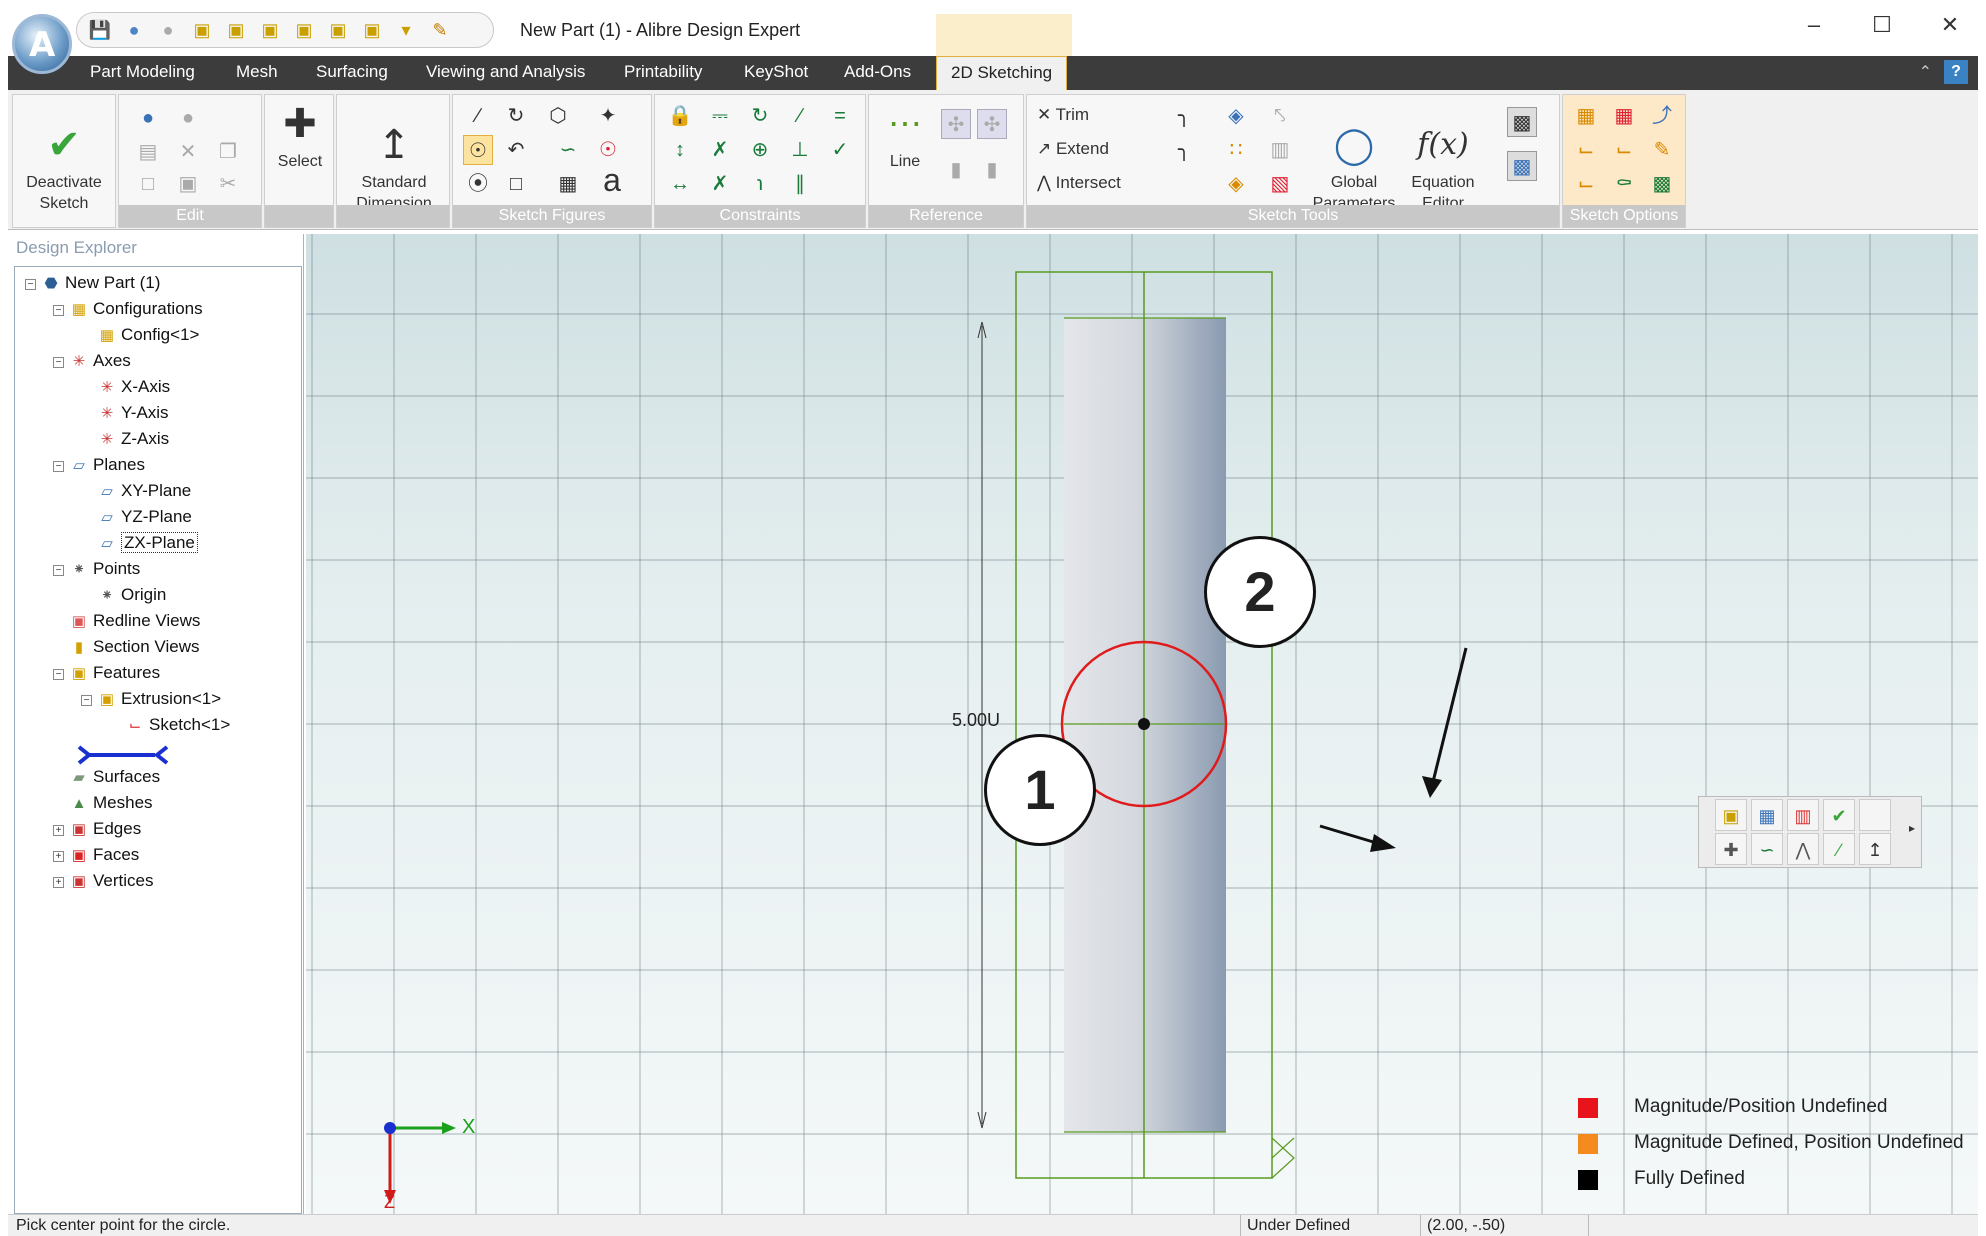 The width and height of the screenshot is (1986, 1236). What do you see at coordinates (680, 184) in the screenshot?
I see `horizontal-icon: ↔` at bounding box center [680, 184].